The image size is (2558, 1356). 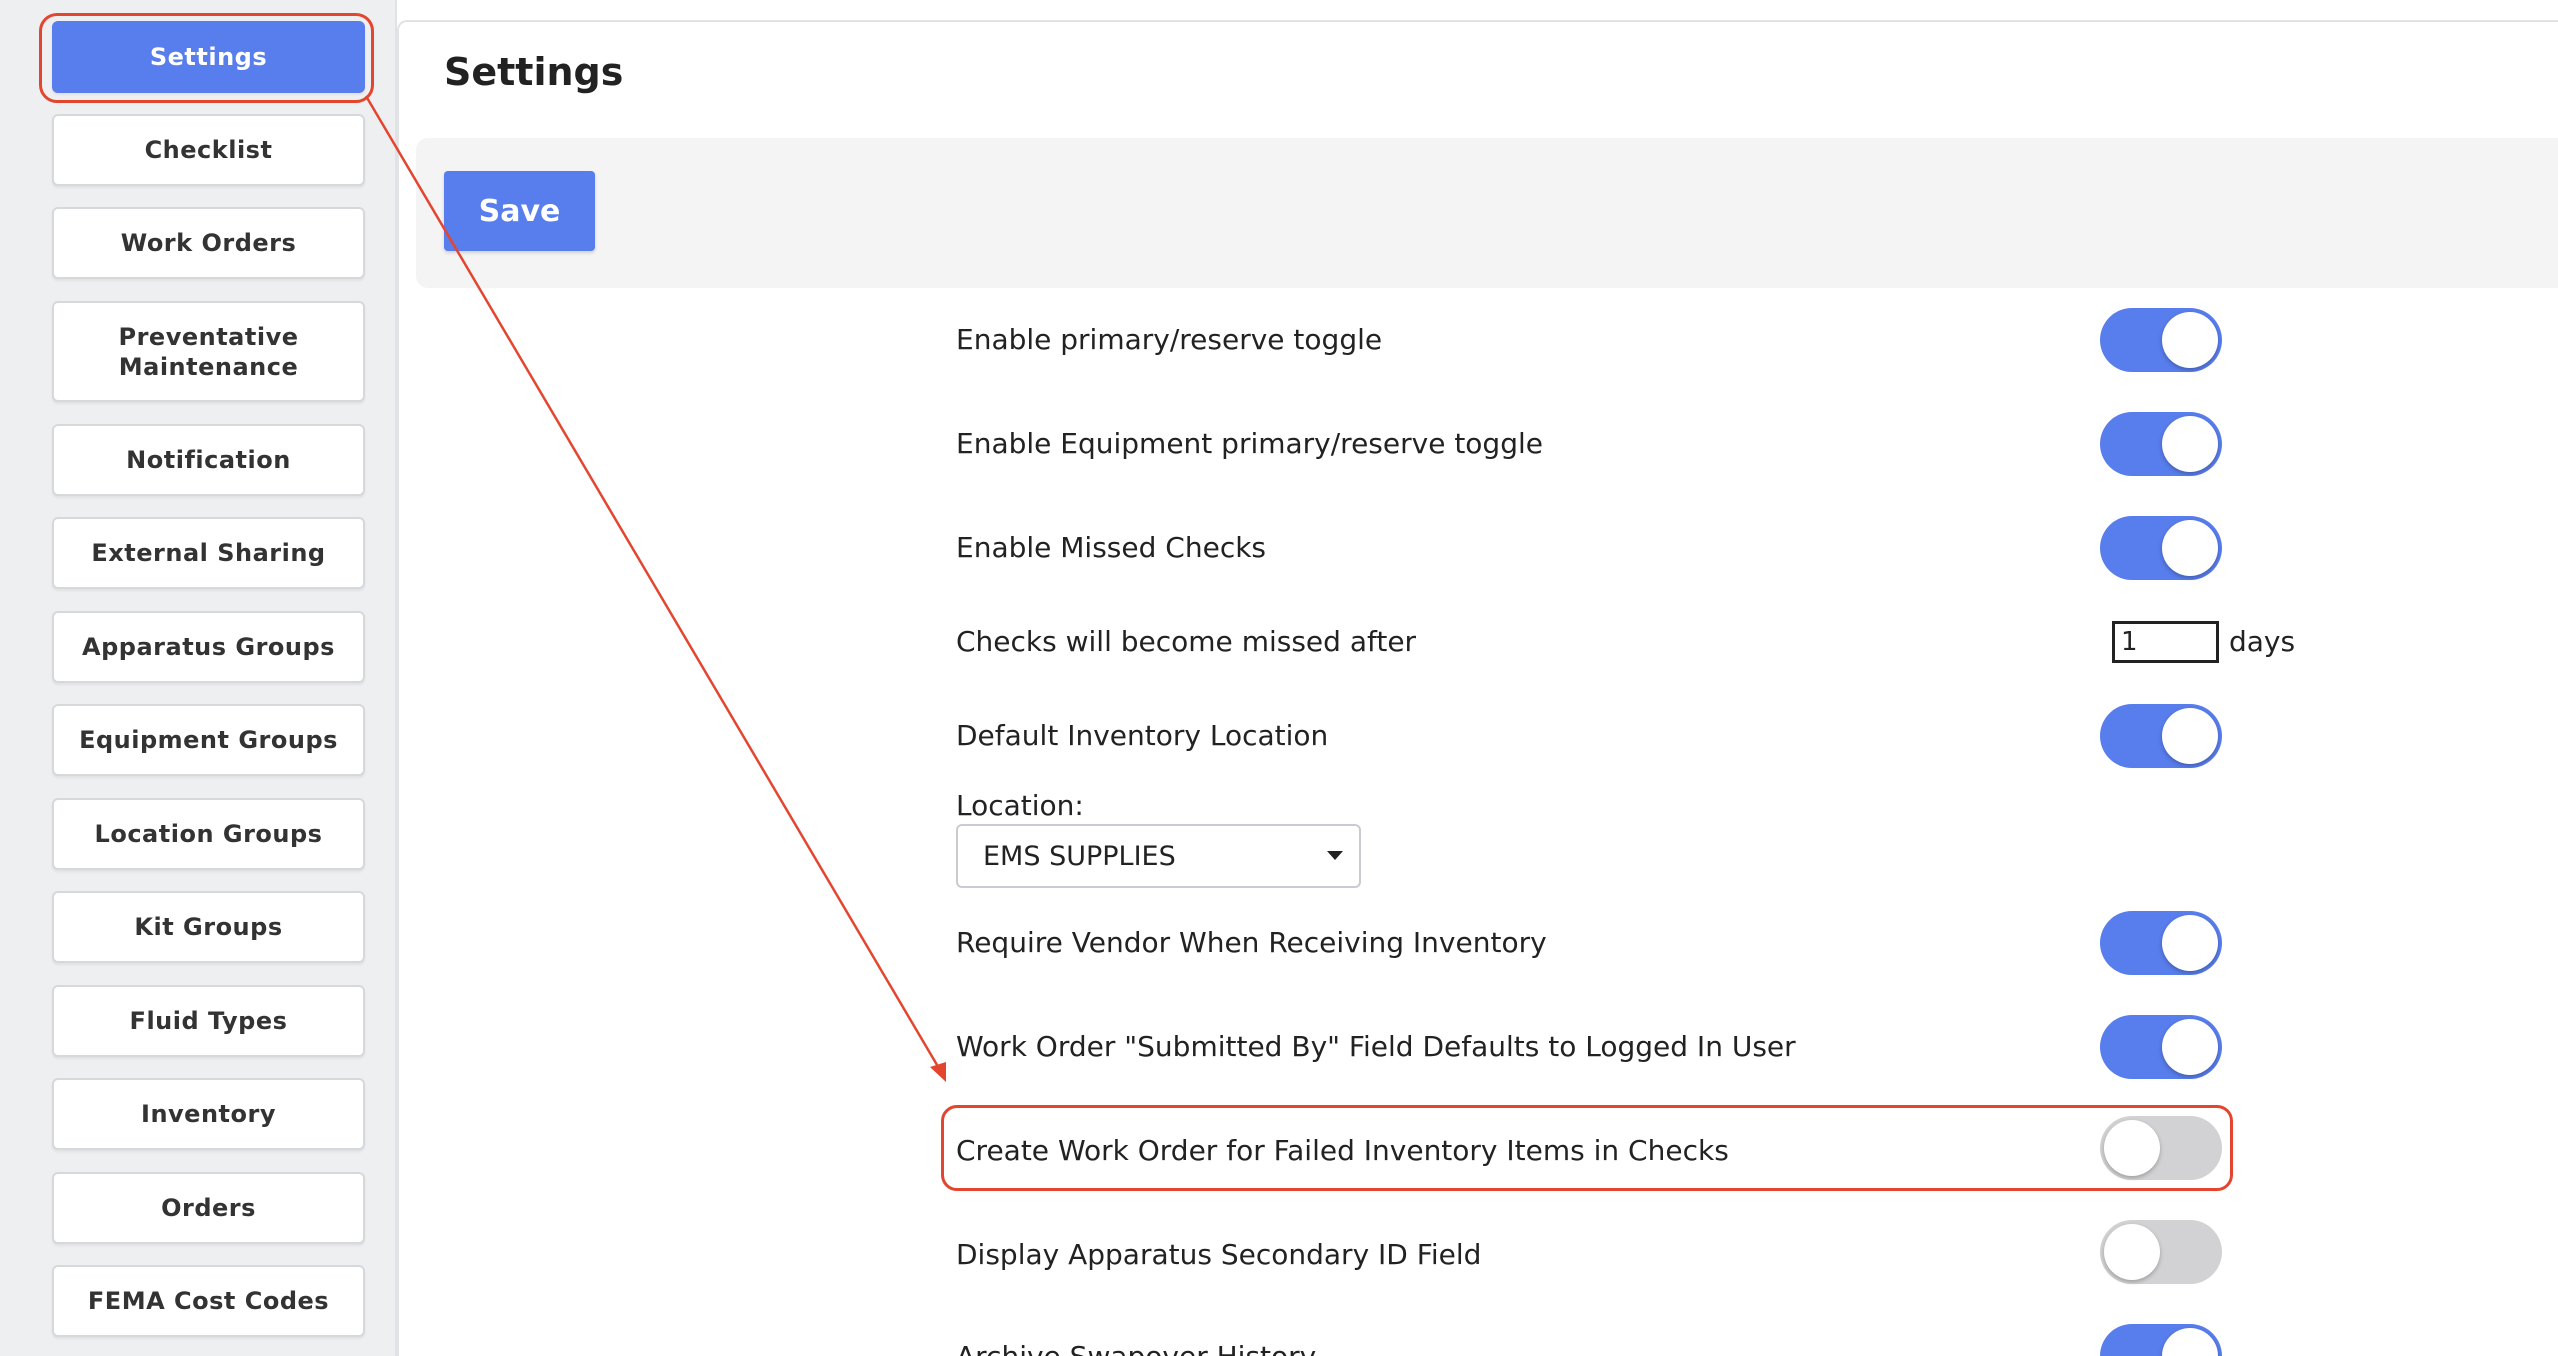 I want to click on days-unit-label: days, so click(x=2262, y=641).